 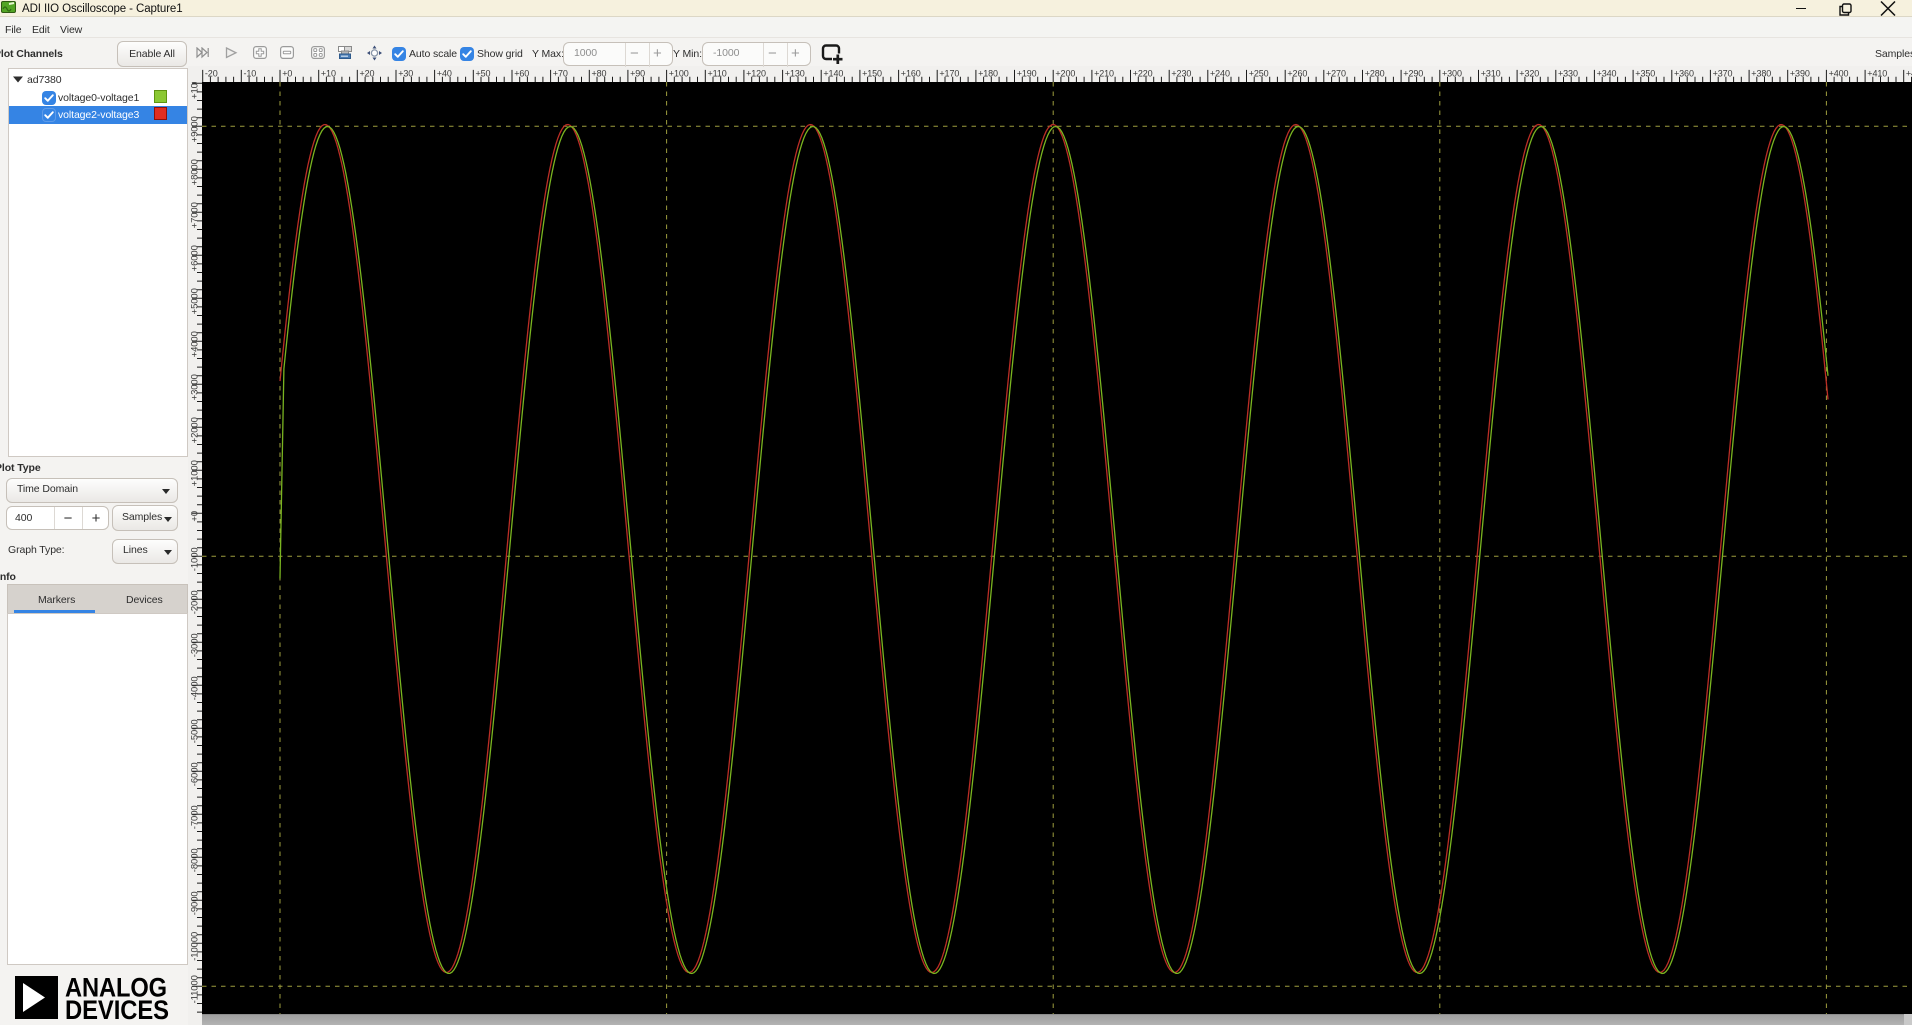 I want to click on svg-text: +6000, so click(x=194, y=258).